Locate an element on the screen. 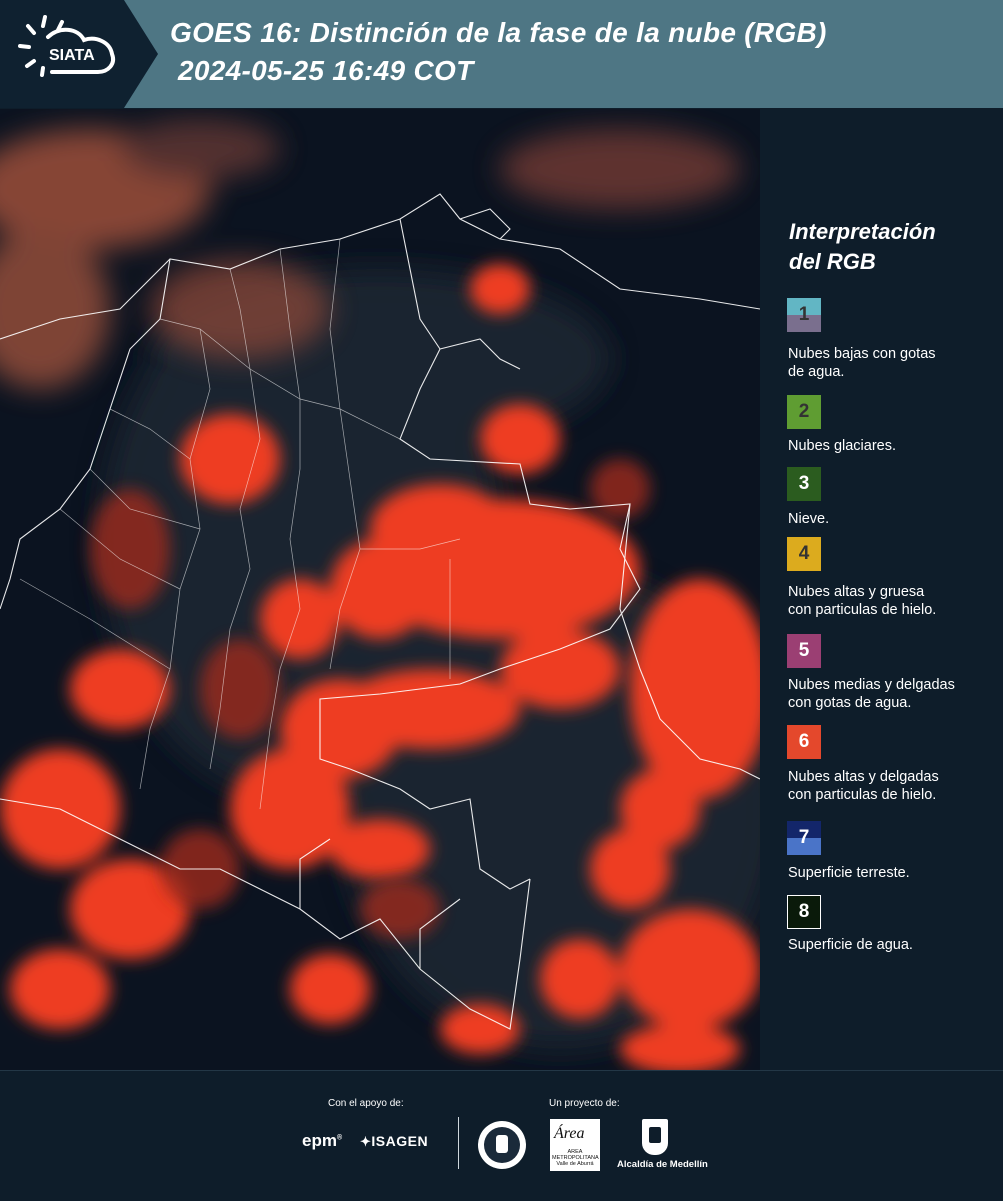 The width and height of the screenshot is (1003, 1201). legend-swatch-5: 5 is located at coordinates (804, 651).